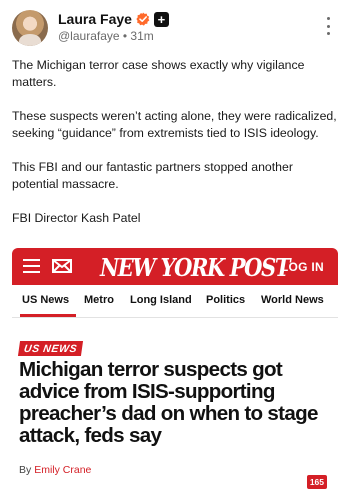  I want to click on nyp-header-bar: NEW YORK POST LOG IN, so click(175, 266).